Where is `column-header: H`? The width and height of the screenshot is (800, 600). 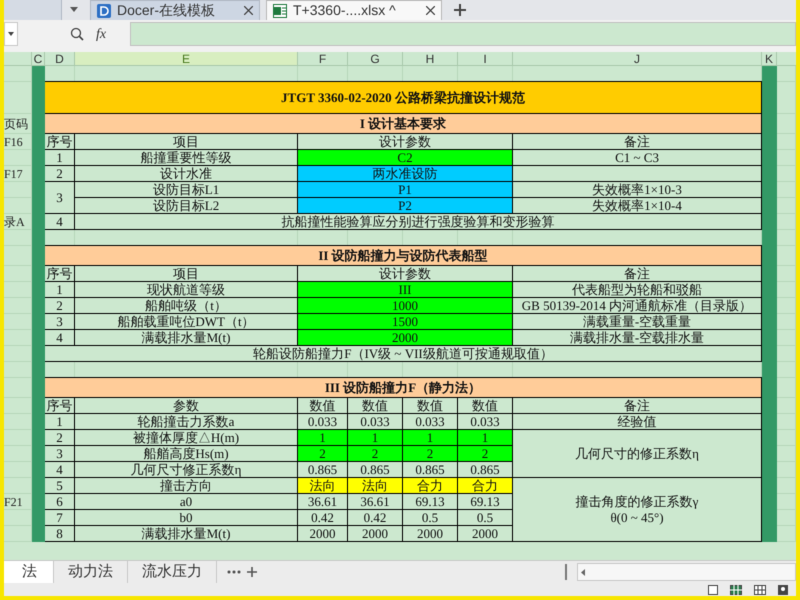 column-header: H is located at coordinates (430, 58).